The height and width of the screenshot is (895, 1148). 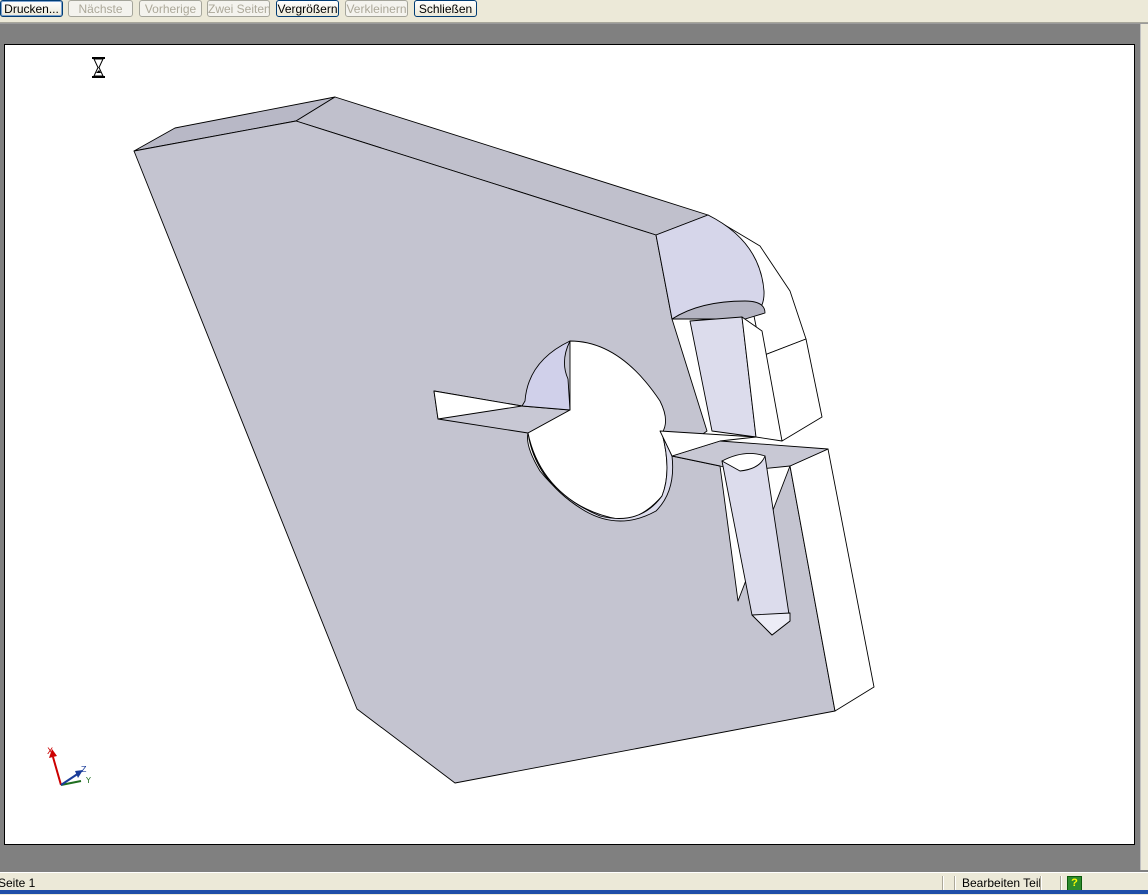 I want to click on status-mode: Bearbeiten Teil, so click(x=1002, y=883).